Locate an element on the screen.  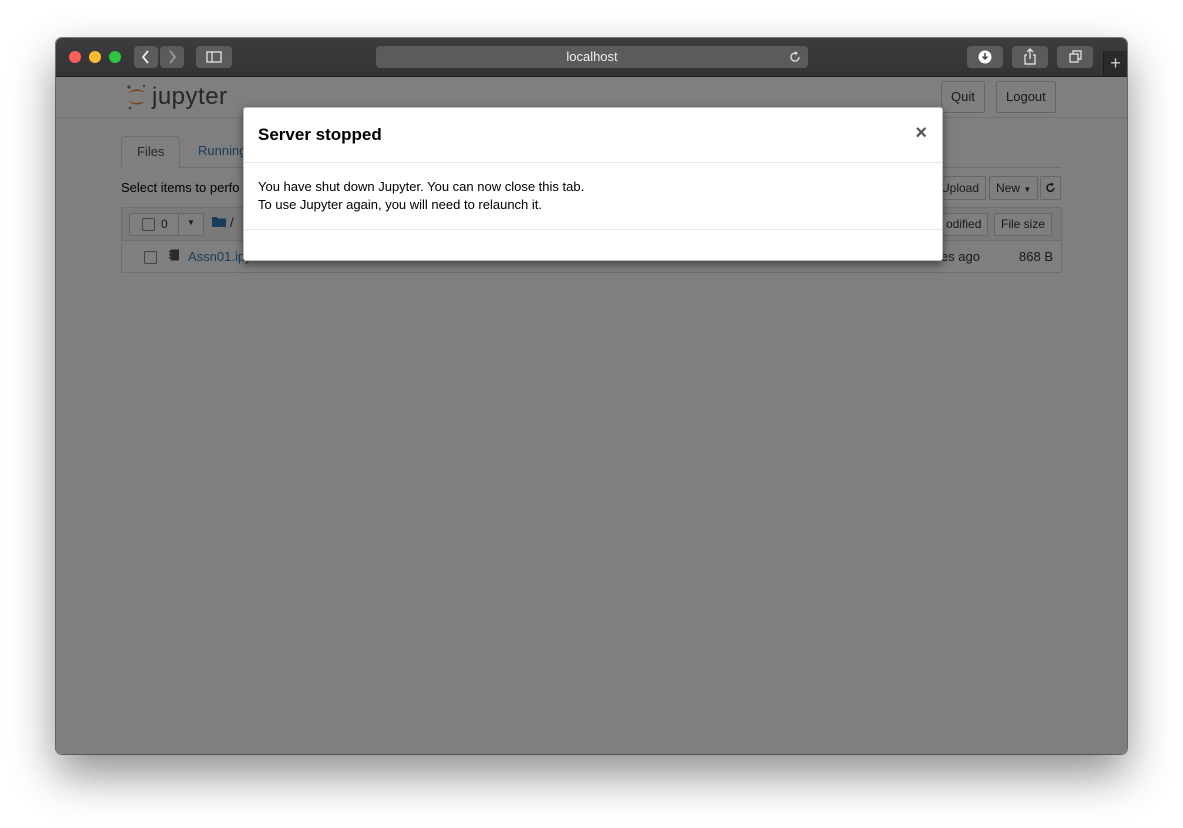
share-button is located at coordinates (1030, 57).